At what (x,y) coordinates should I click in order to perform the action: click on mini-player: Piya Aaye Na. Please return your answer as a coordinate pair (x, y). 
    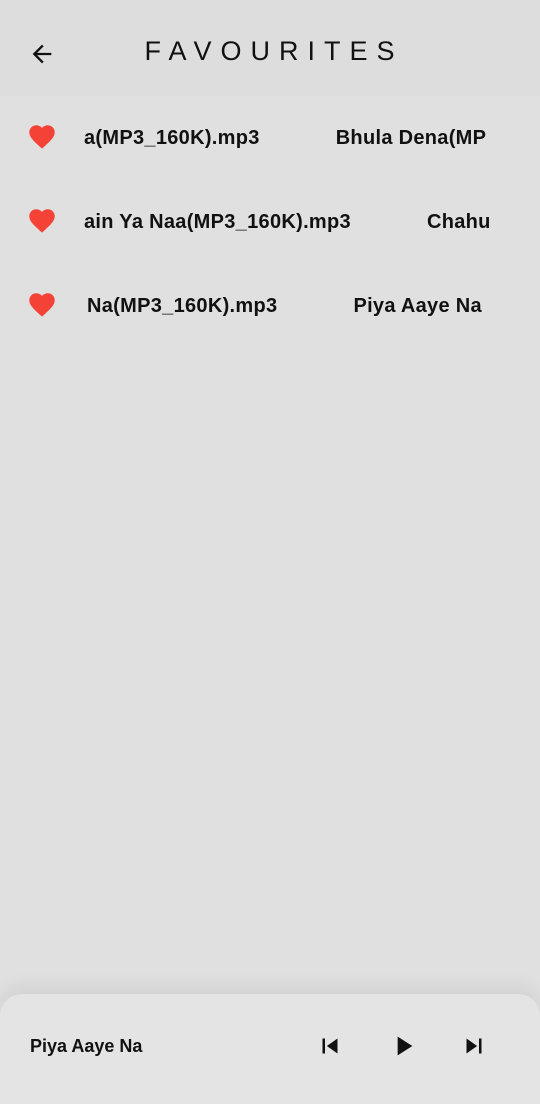
    Looking at the image, I should click on (270, 1049).